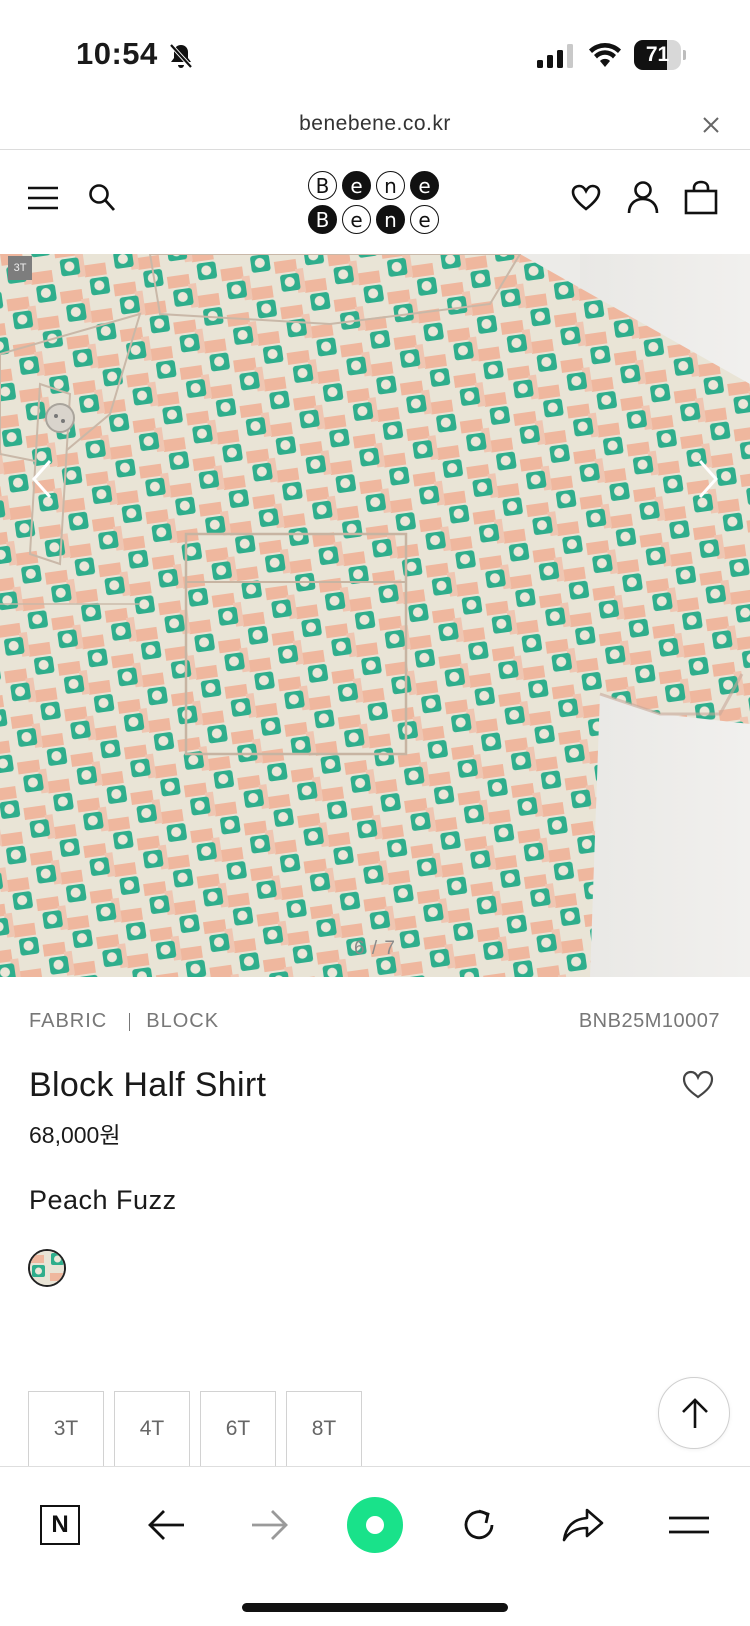  I want to click on browser-url-bar: benebene.co.kr, so click(375, 125).